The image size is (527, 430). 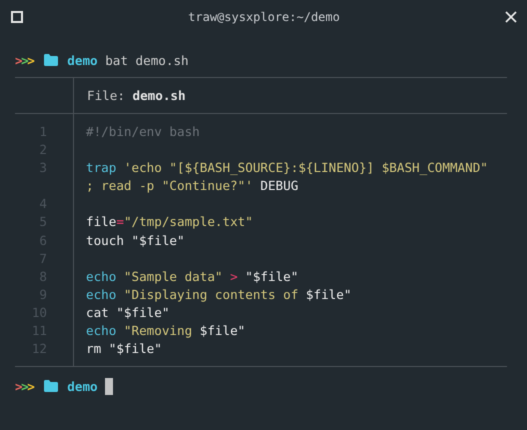 I want to click on code-line: echo "Removing $file", so click(x=166, y=330).